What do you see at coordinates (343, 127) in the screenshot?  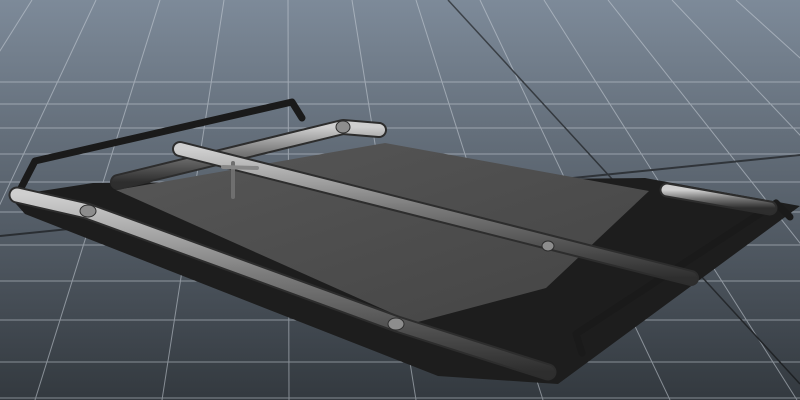 I see `joint-back` at bounding box center [343, 127].